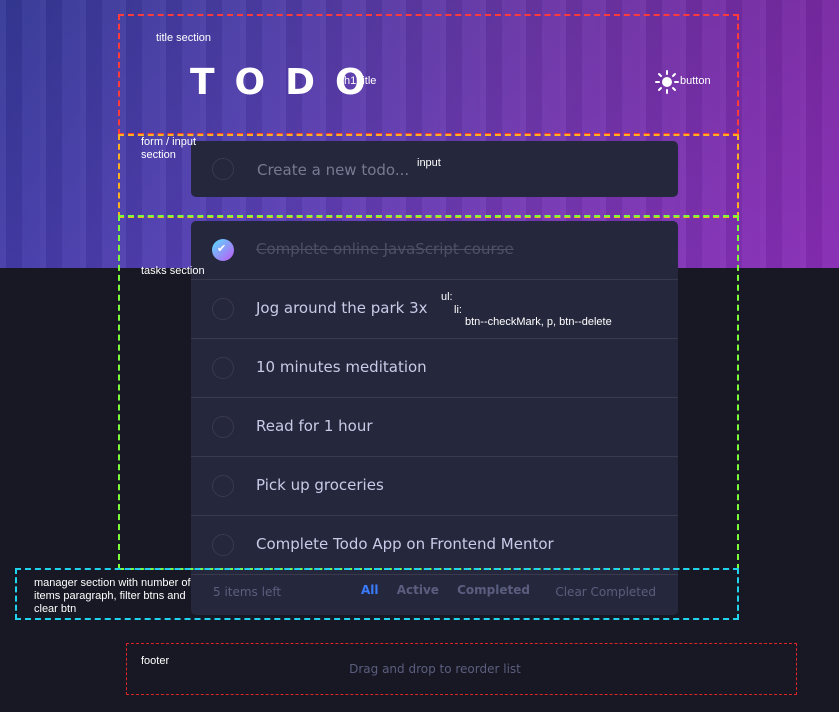  Describe the element at coordinates (418, 590) in the screenshot. I see `filter-active-button: Active` at that location.